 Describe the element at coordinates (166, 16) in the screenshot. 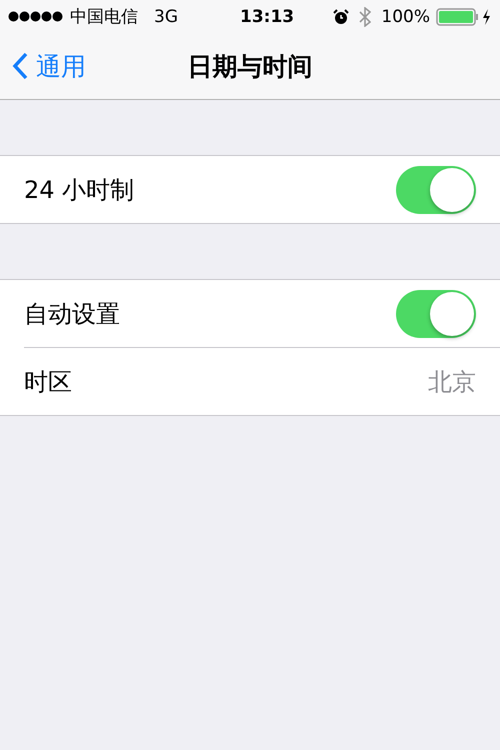

I see `network-type: 3G` at that location.